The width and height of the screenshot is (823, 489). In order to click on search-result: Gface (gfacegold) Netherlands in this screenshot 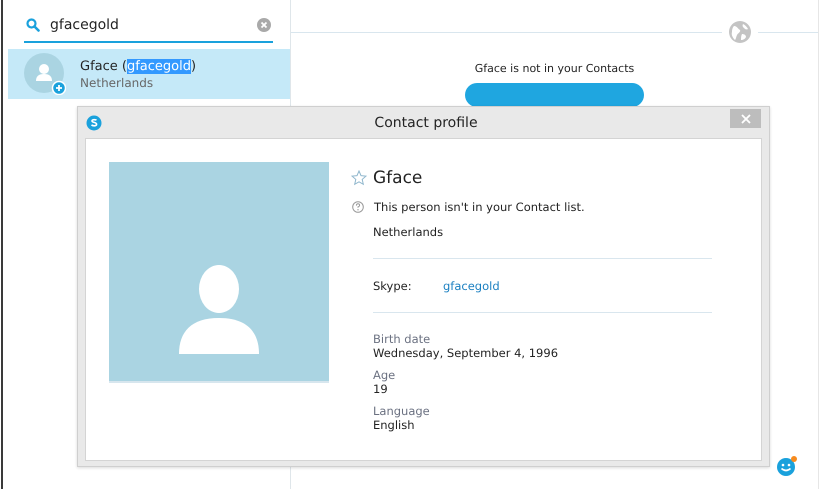, I will do `click(149, 74)`.